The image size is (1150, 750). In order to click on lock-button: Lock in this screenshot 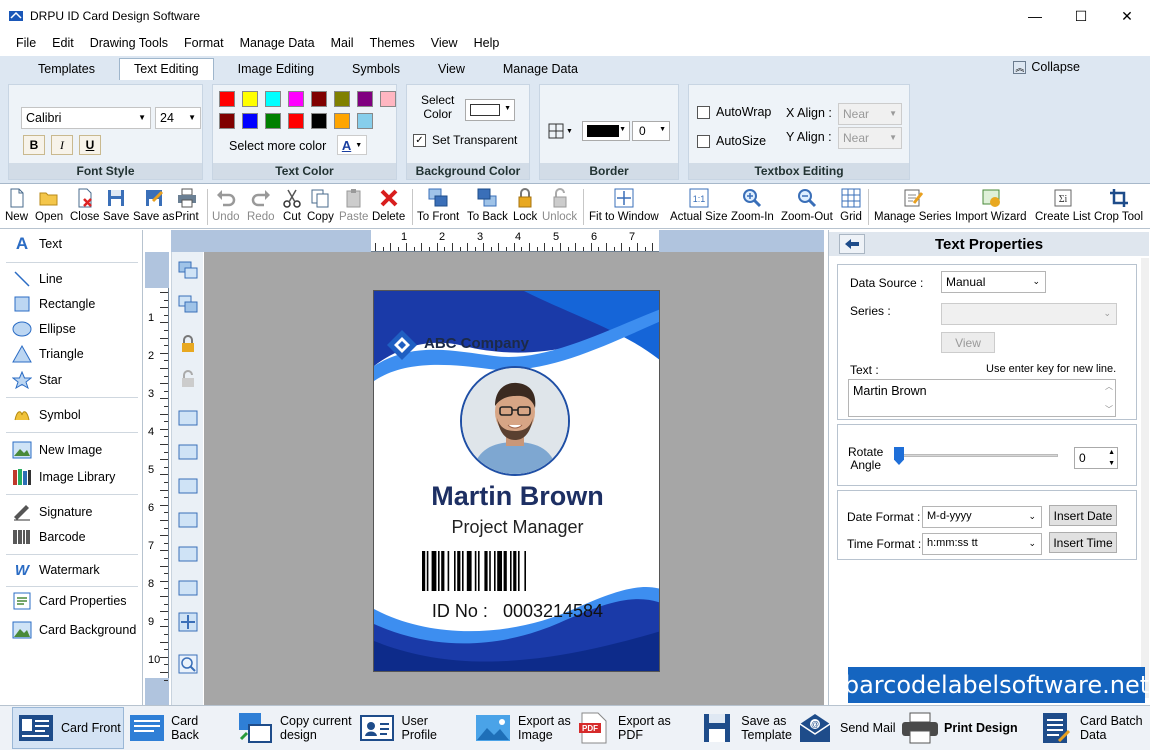, I will do `click(525, 205)`.